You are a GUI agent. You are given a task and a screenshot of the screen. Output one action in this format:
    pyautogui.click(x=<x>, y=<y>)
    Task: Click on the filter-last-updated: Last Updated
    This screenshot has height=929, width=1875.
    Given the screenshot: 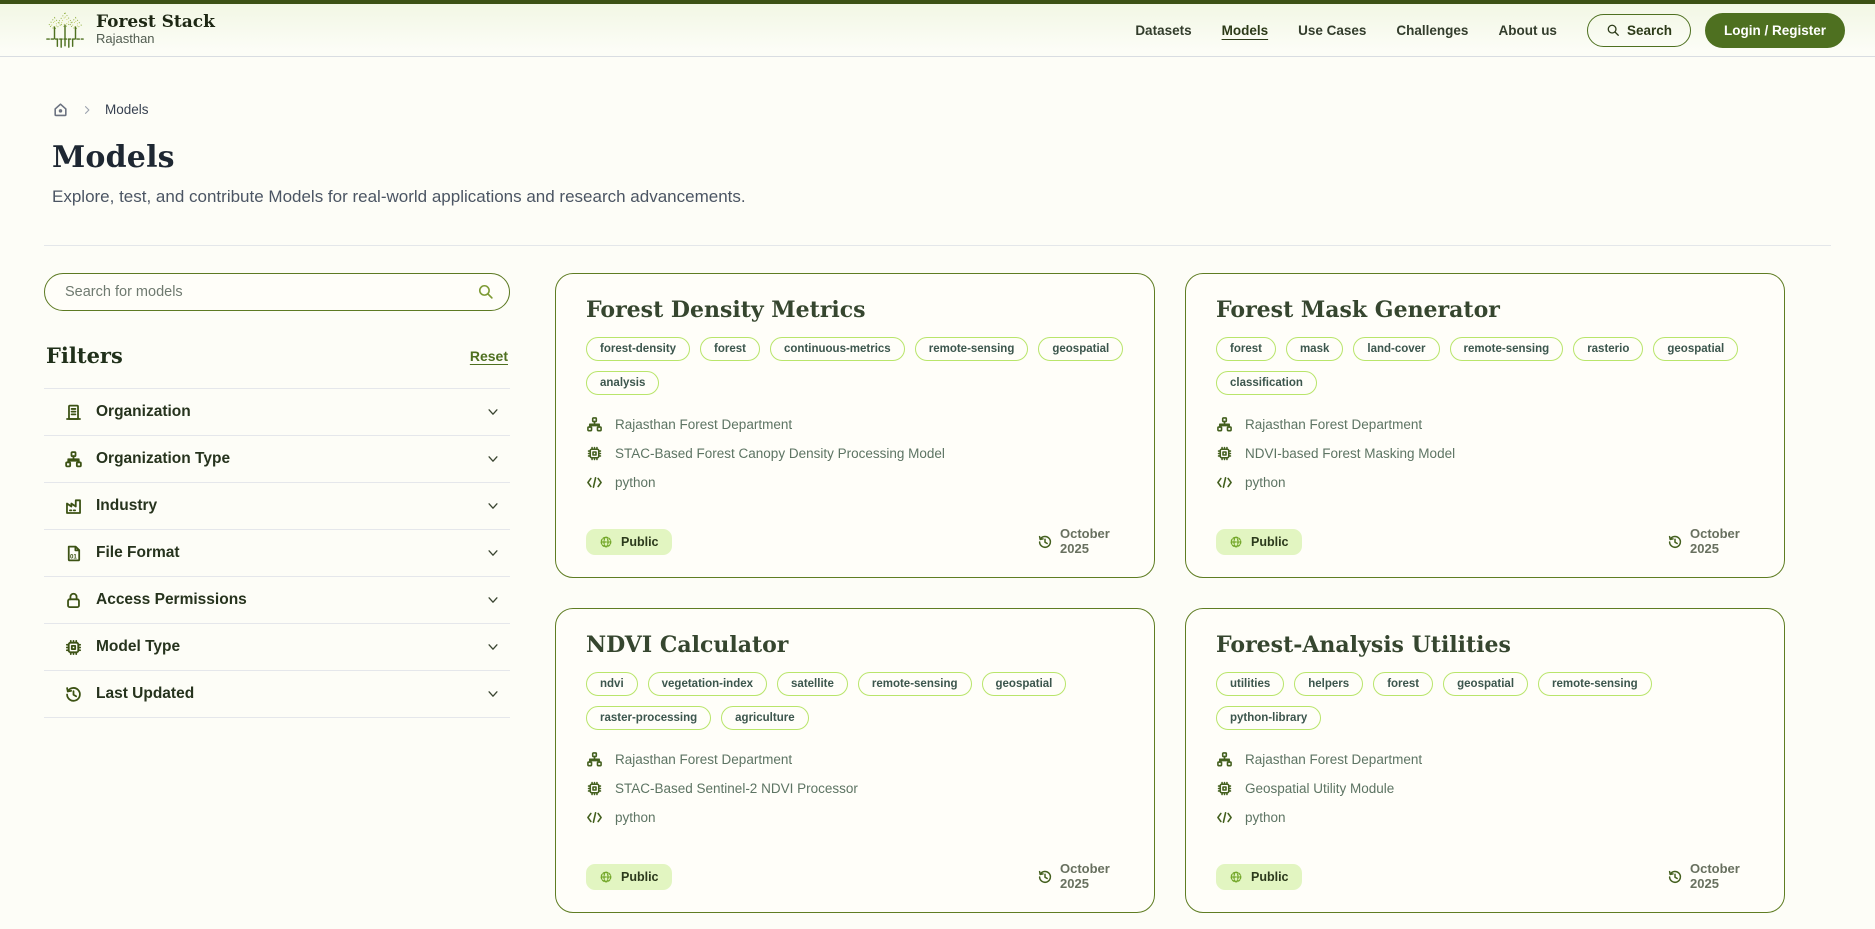 What is the action you would take?
    pyautogui.click(x=277, y=693)
    